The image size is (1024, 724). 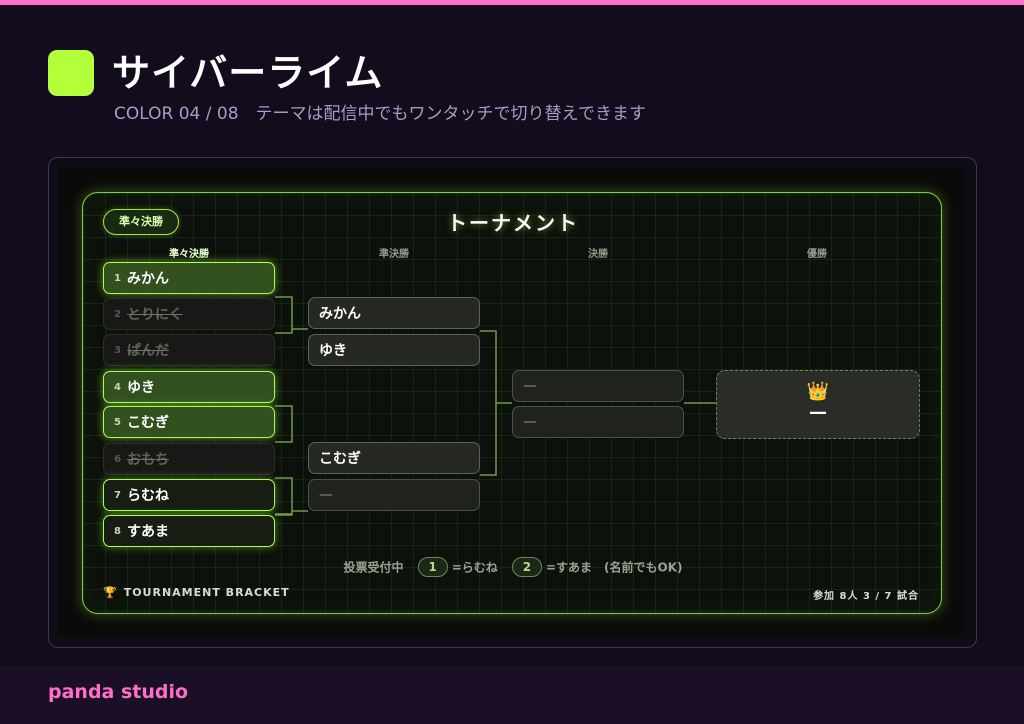 I want to click on vote-option-1-text: =らむね, so click(x=474, y=567).